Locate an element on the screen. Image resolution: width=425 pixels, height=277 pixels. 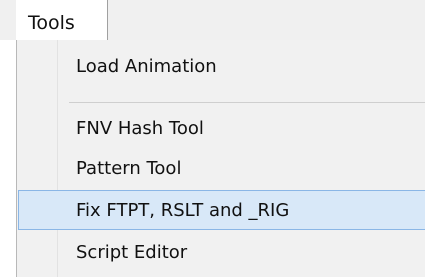
menu-tools-label: Tools is located at coordinates (51, 23).